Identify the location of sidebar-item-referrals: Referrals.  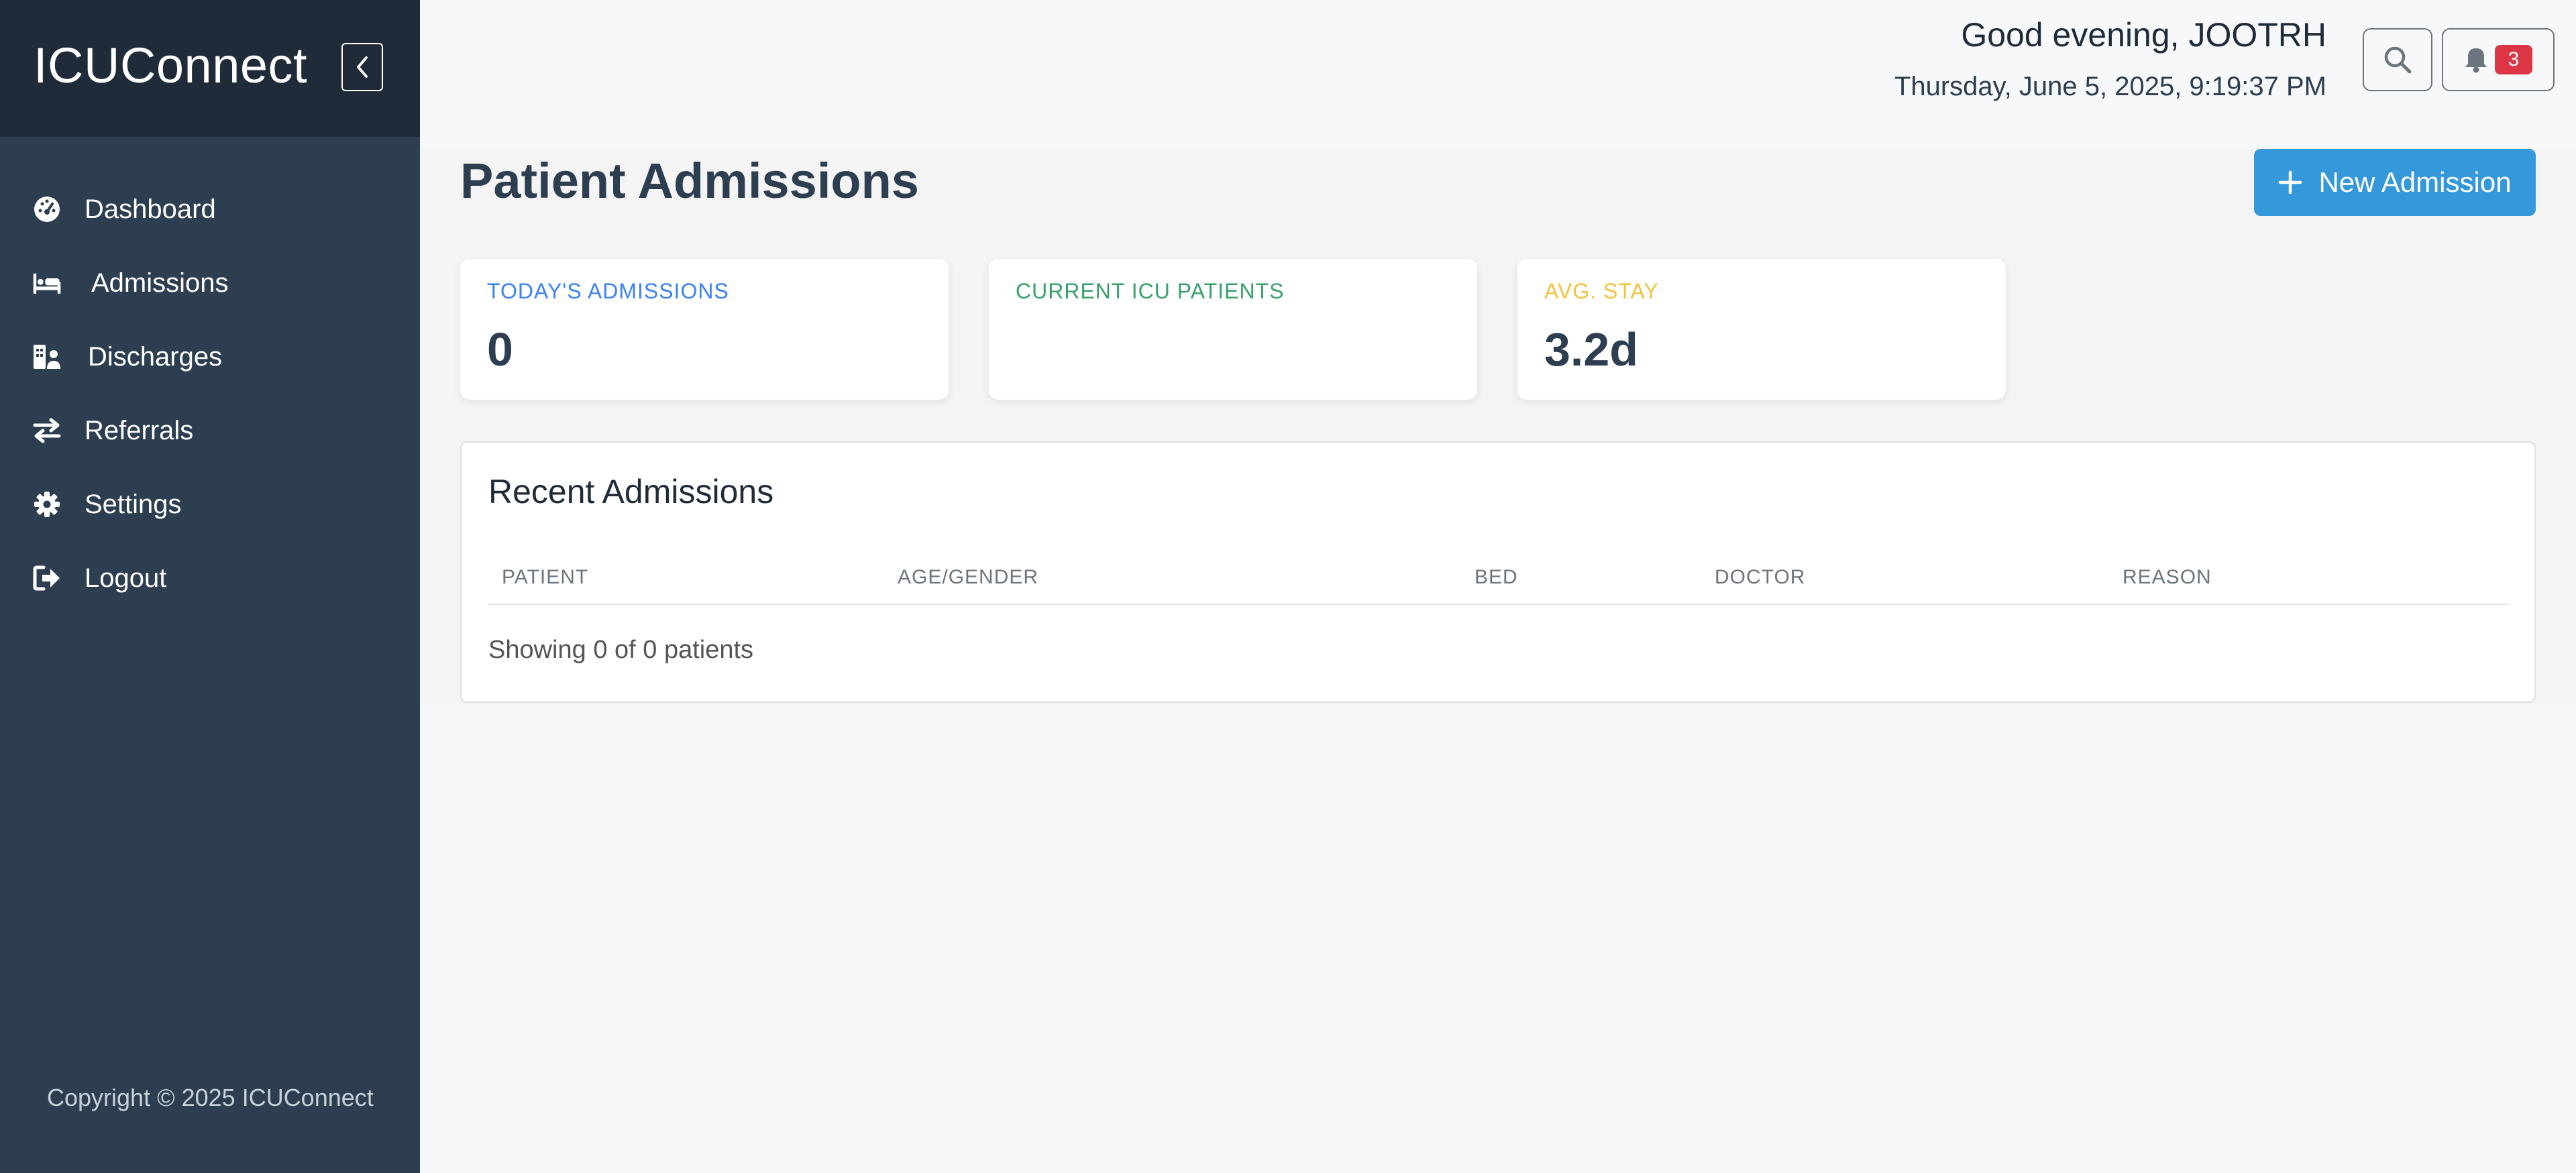
(210, 430).